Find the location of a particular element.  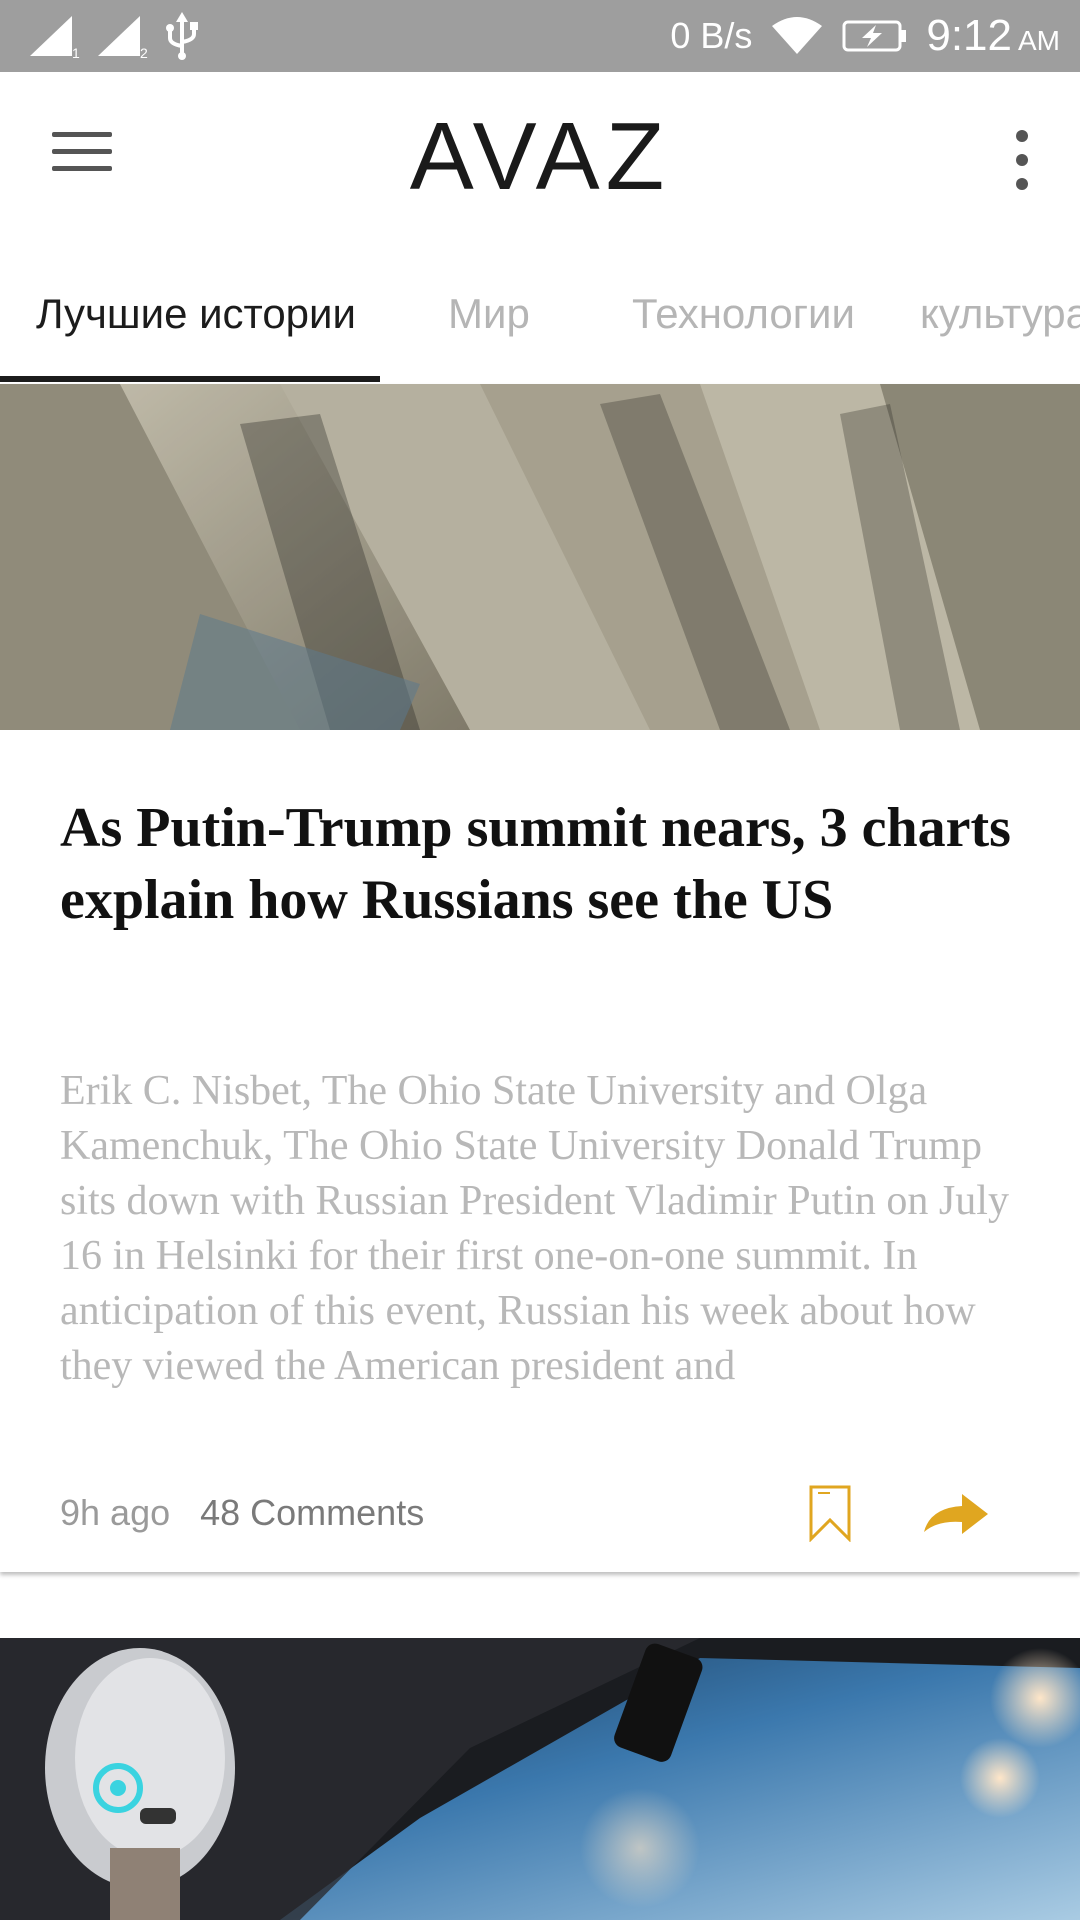

status-ampm: AM is located at coordinates (1039, 40).